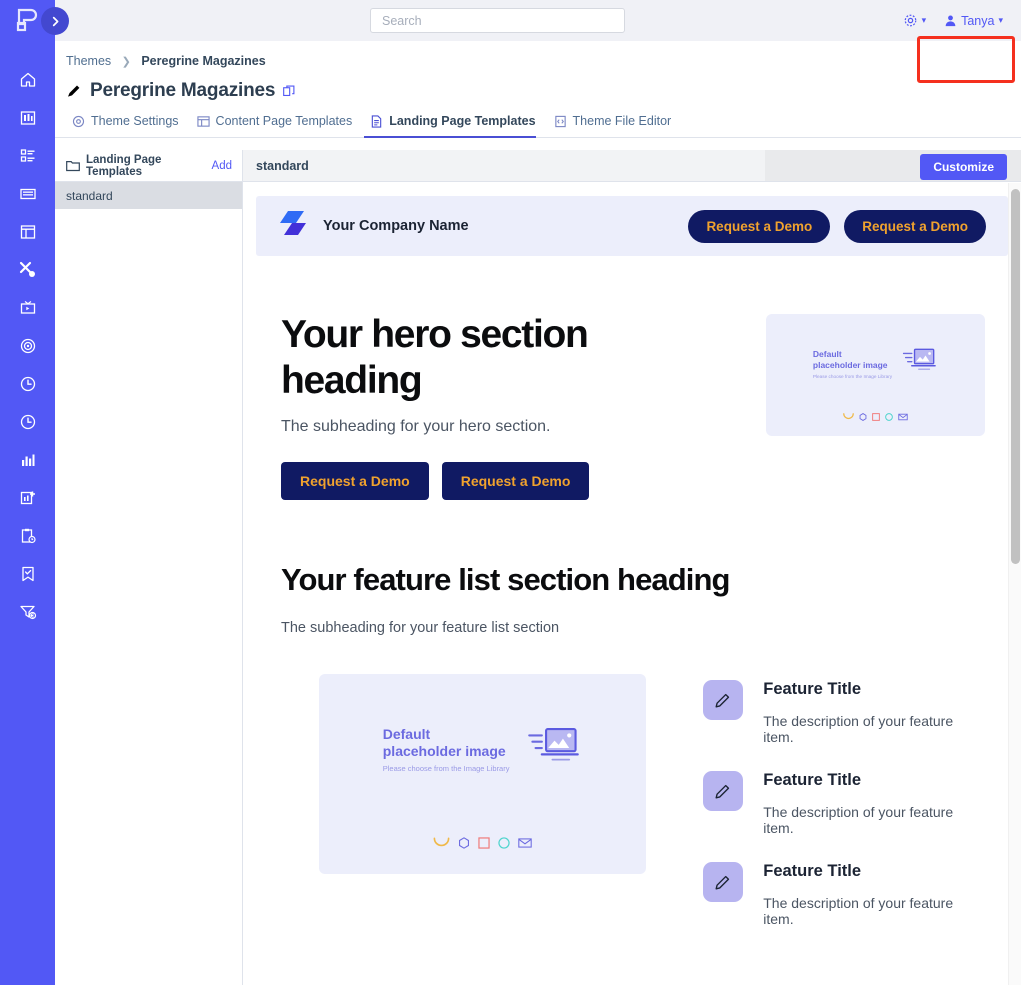 This screenshot has height=985, width=1021. Describe the element at coordinates (920, 363) in the screenshot. I see `laptop-image-icon` at that location.